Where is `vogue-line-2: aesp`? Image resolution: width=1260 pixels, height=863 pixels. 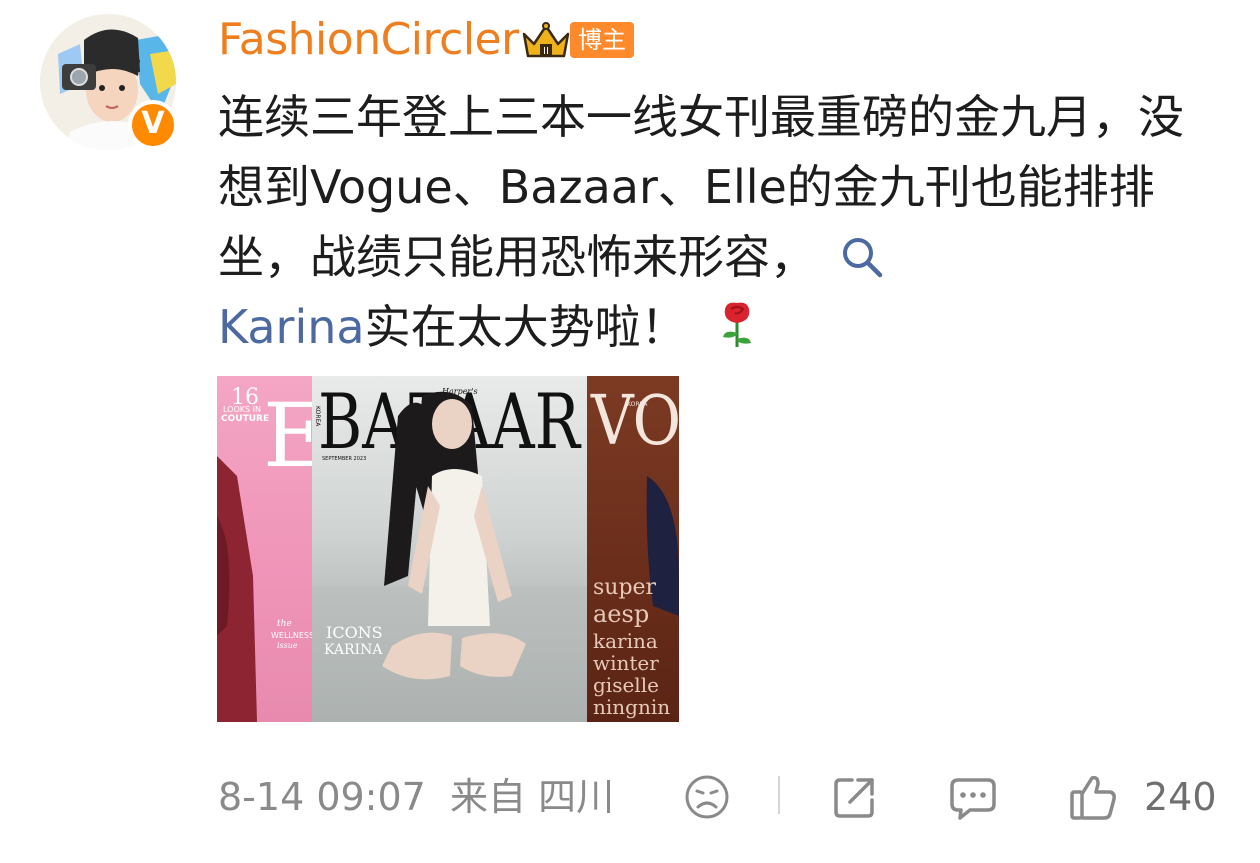 vogue-line-2: aesp is located at coordinates (621, 614).